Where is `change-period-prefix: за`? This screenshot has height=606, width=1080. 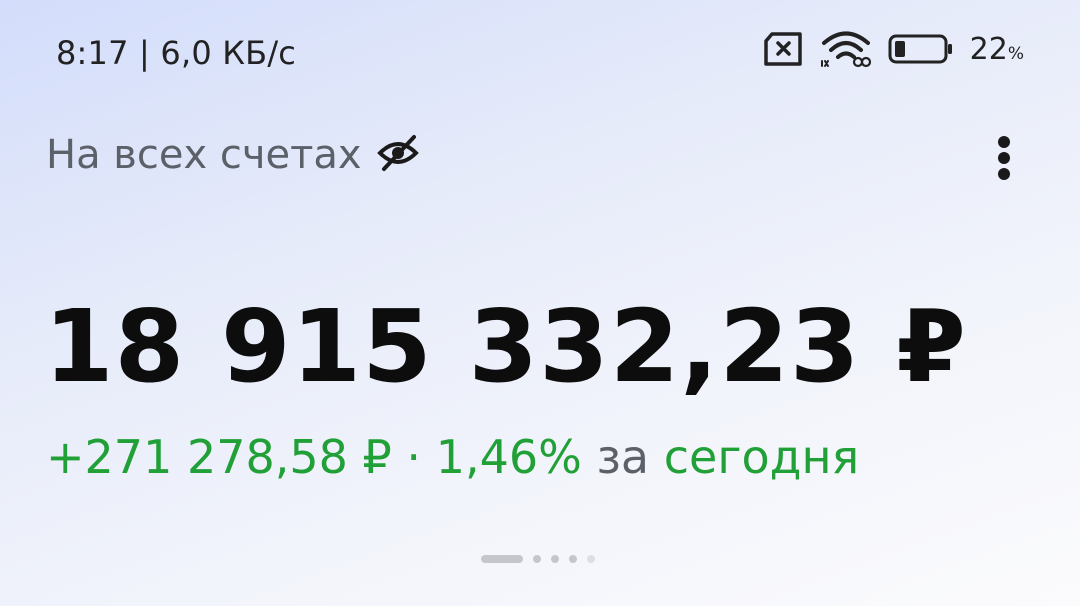 change-period-prefix: за is located at coordinates (622, 457).